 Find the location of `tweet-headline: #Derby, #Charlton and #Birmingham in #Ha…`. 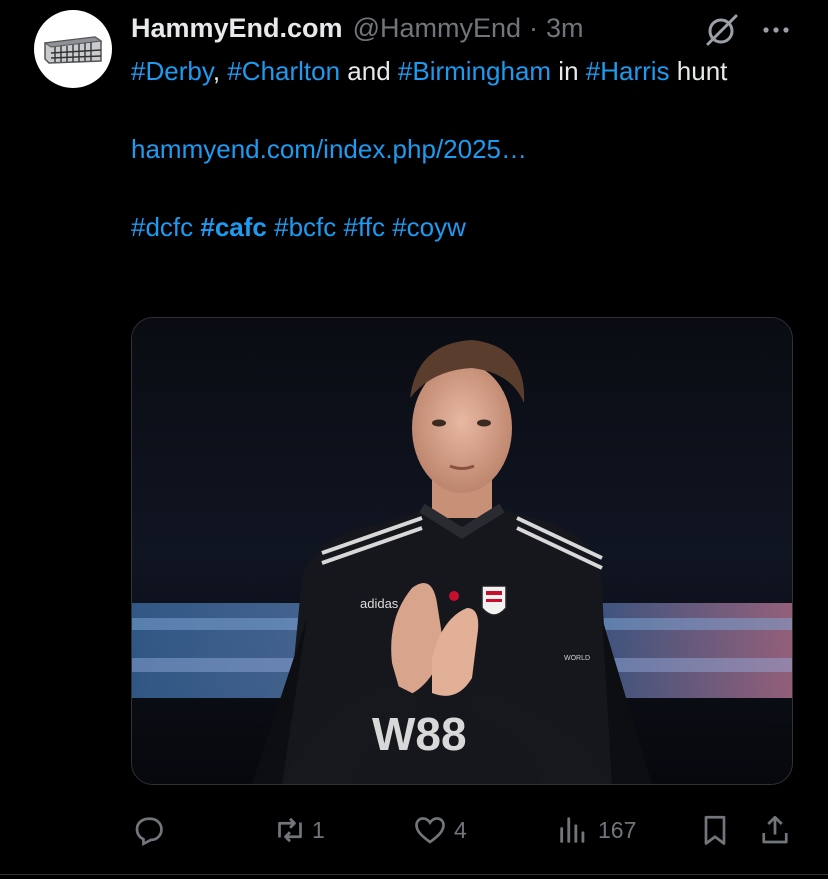

tweet-headline: #Derby, #Charlton and #Birmingham in #Ha… is located at coordinates (466, 71).